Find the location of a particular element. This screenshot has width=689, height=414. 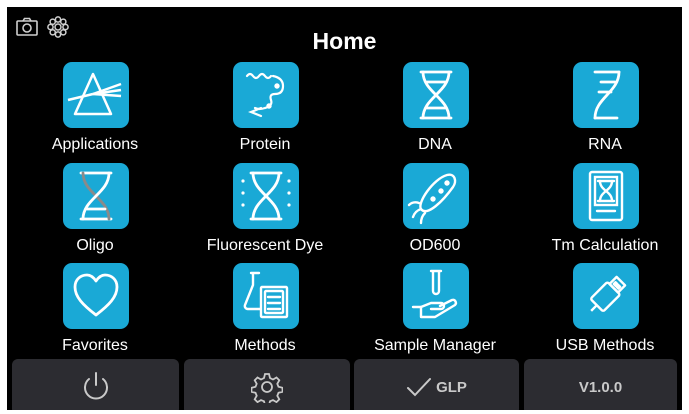

version-button: V1.0.0 is located at coordinates (600, 384).